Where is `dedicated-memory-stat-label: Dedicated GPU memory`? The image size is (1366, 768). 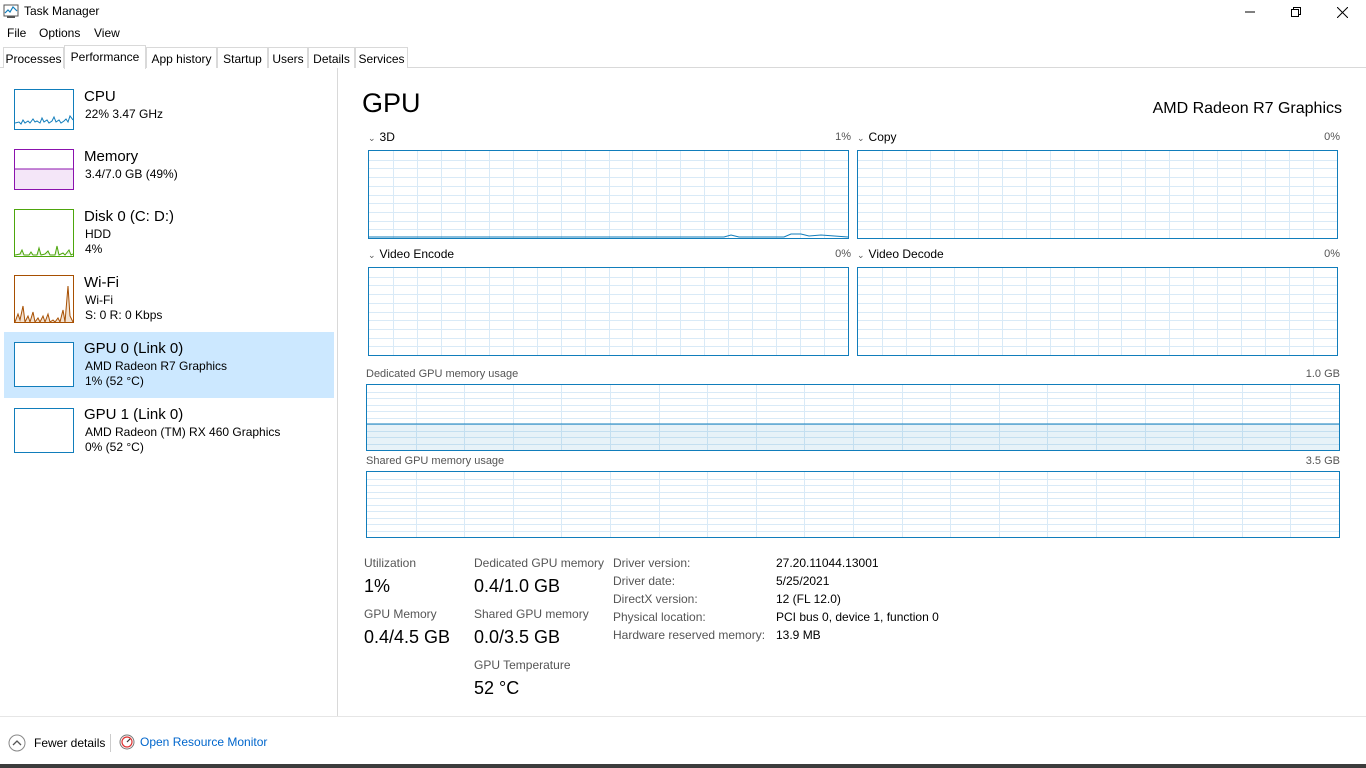 dedicated-memory-stat-label: Dedicated GPU memory is located at coordinates (539, 563).